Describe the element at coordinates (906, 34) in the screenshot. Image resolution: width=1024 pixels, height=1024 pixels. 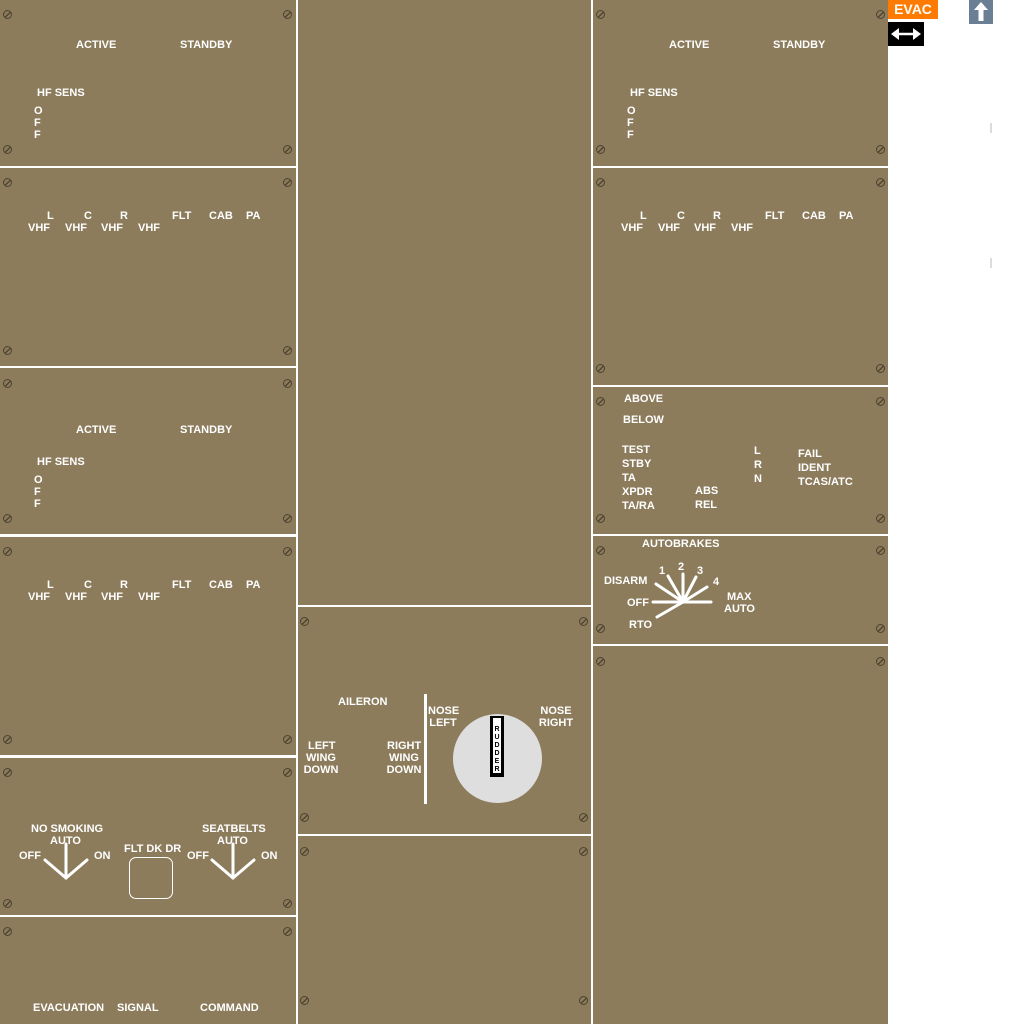
I see `left-right-arrow-icon` at that location.